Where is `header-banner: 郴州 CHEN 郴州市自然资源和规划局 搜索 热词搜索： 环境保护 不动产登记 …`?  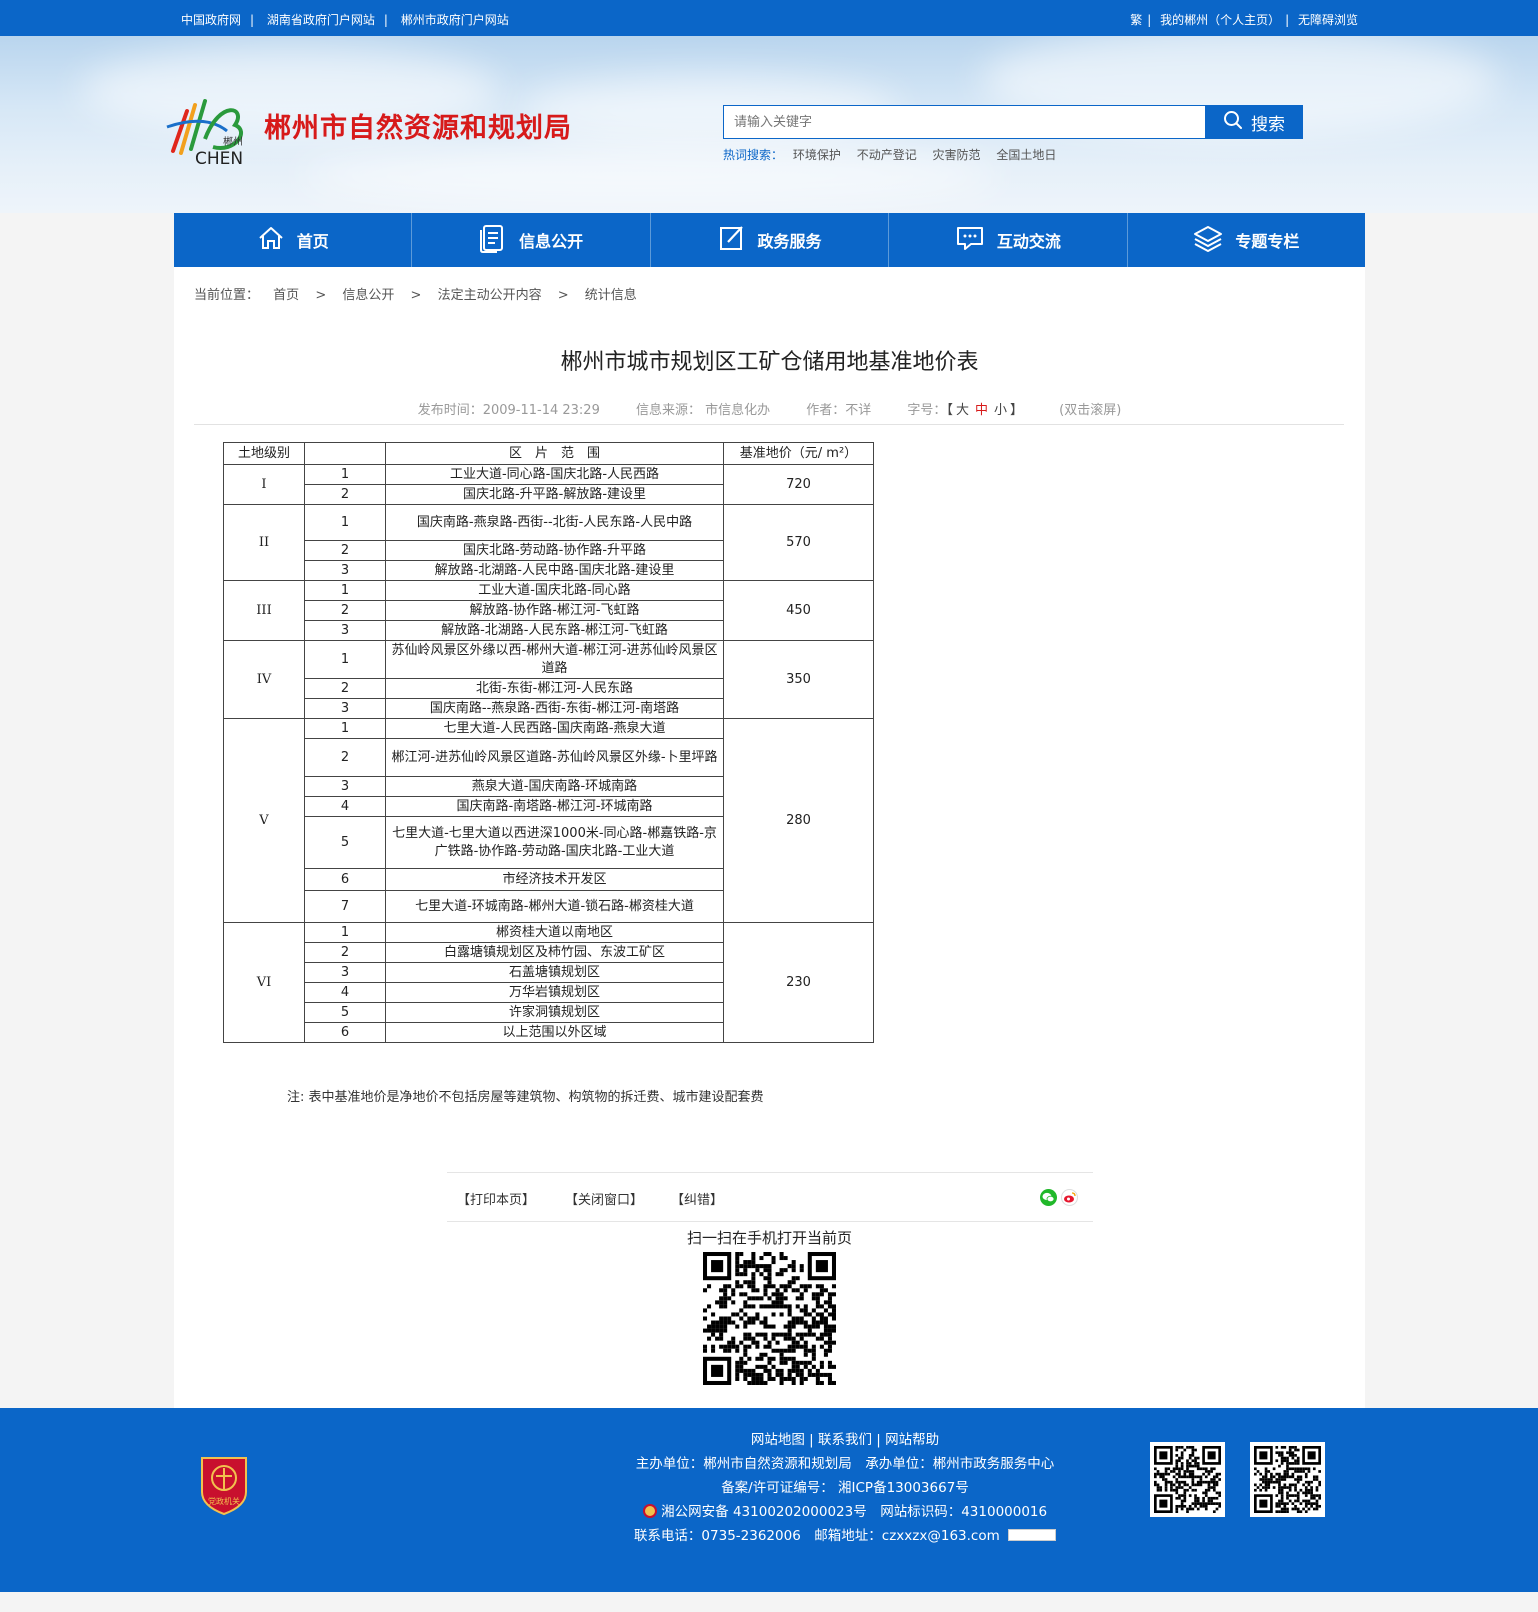 header-banner: 郴州 CHEN 郴州市自然资源和规划局 搜索 热词搜索： 环境保护 不动产登记 … is located at coordinates (769, 124).